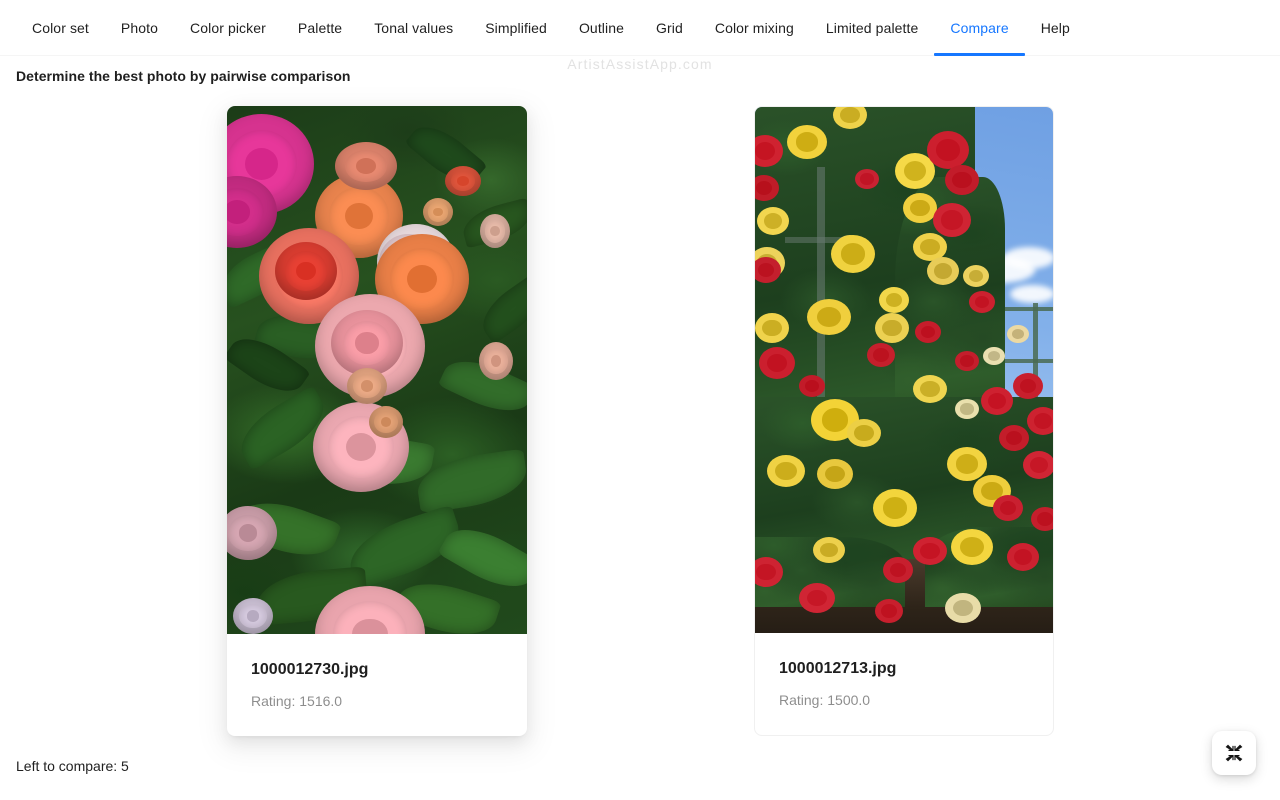 Image resolution: width=1280 pixels, height=800 pixels. What do you see at coordinates (72, 766) in the screenshot?
I see `left-to-compare-status: Left to compare: 5` at bounding box center [72, 766].